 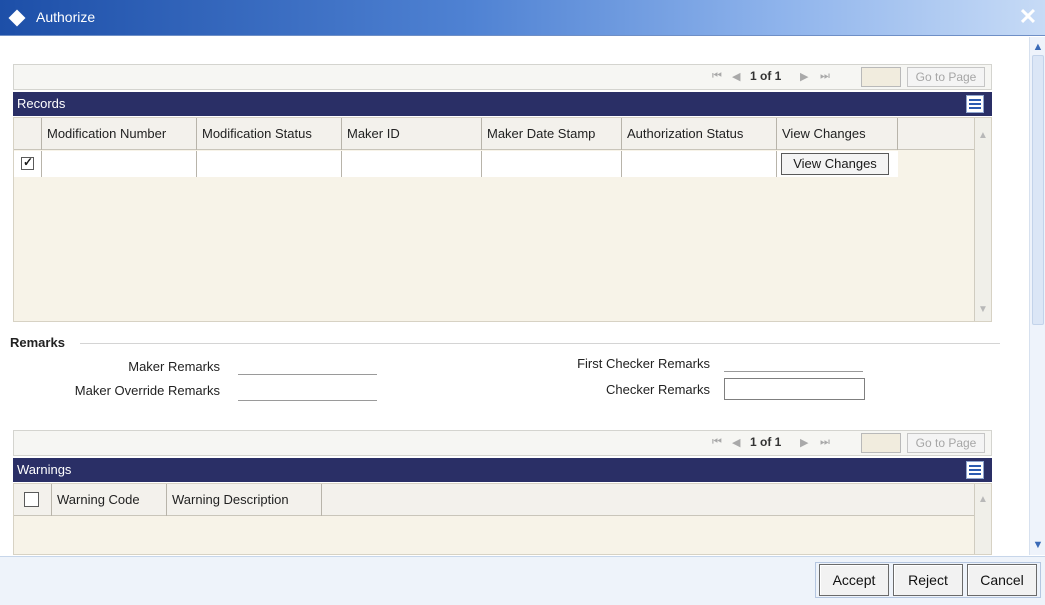 I want to click on warnings-pager: ⏮ ◀ 1 of 1 ▶ ⏭ Go to Page, so click(x=502, y=443).